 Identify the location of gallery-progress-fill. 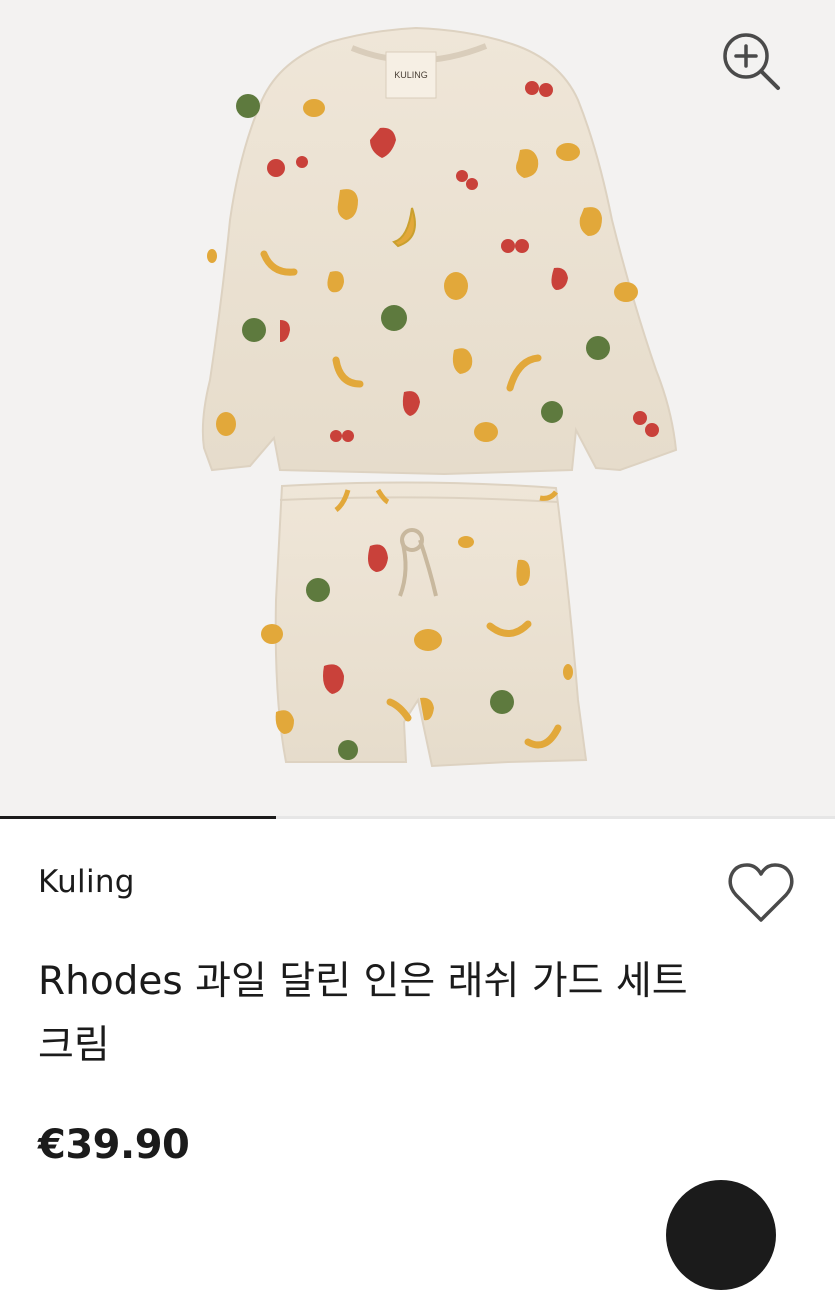
(138, 817).